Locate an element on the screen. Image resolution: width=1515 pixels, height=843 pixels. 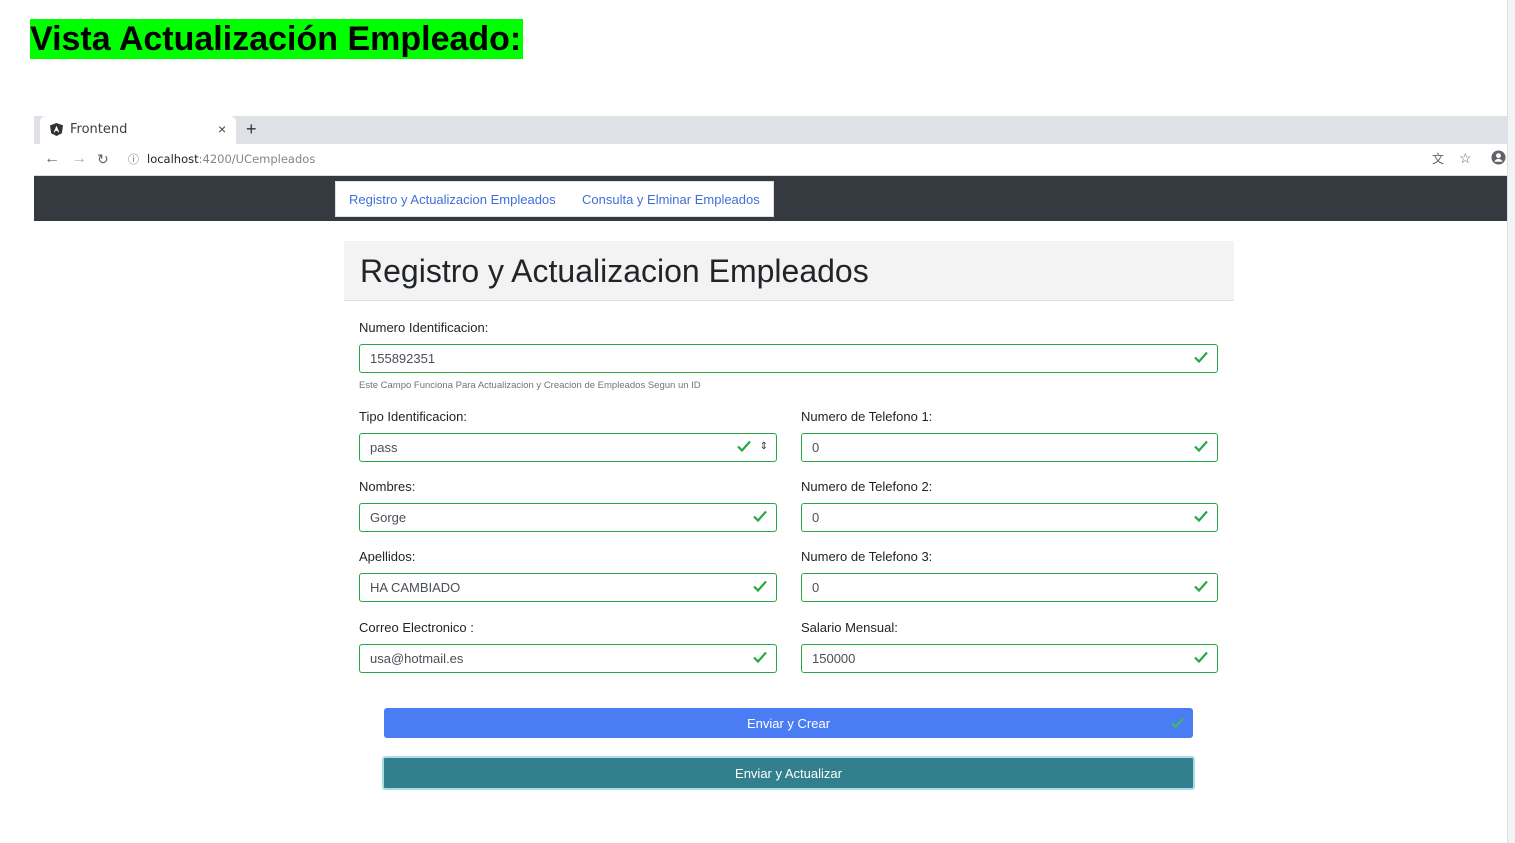
nombres-input: Gorge is located at coordinates (568, 517).